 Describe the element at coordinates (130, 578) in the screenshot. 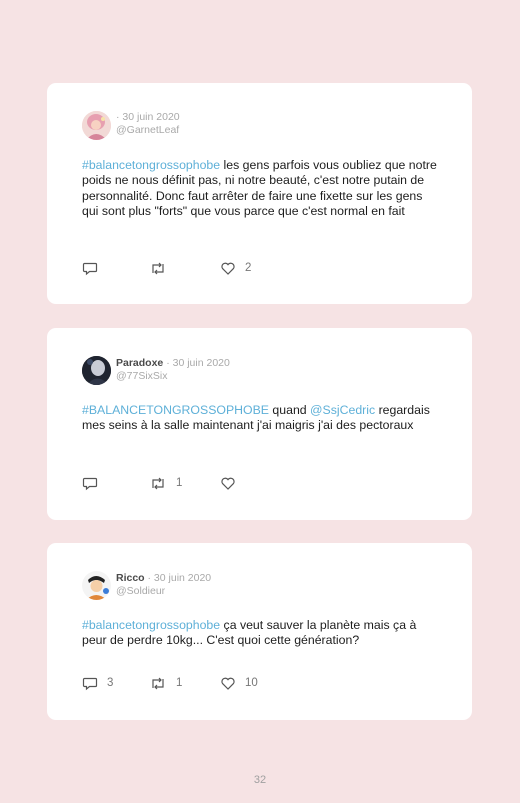

I see `author-name: Ricco` at that location.